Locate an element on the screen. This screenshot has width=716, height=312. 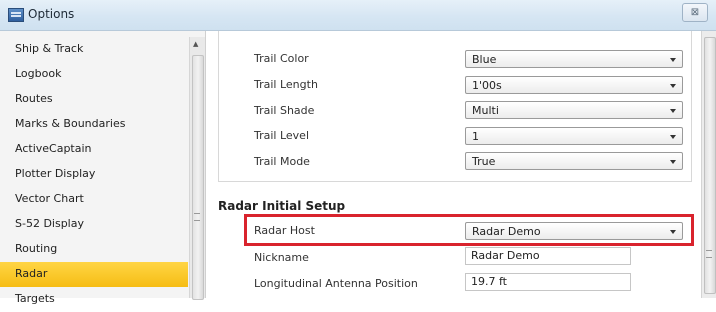
sidebar-item-marks-boundaries: Marks & Boundaries is located at coordinates (94, 124).